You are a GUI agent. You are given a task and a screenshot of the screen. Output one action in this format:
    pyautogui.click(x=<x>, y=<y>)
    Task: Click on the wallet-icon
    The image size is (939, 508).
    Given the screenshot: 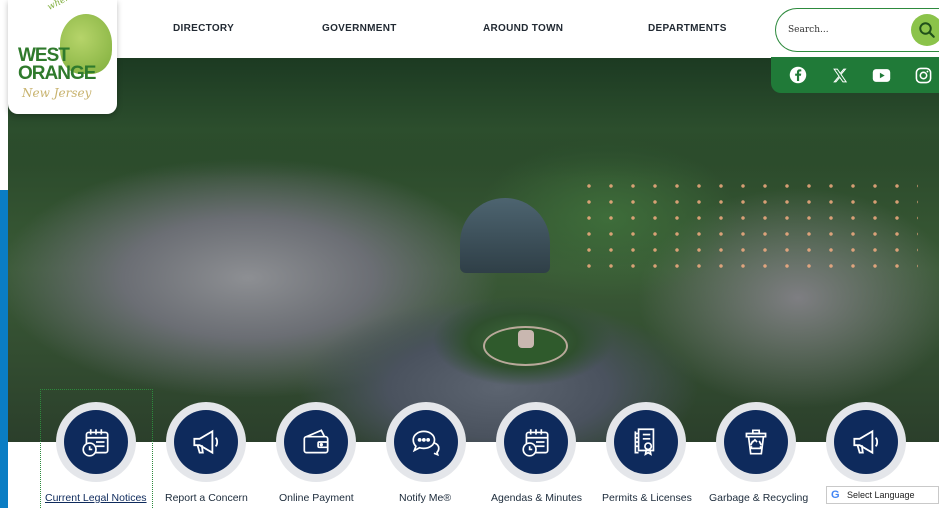 What is the action you would take?
    pyautogui.click(x=316, y=441)
    